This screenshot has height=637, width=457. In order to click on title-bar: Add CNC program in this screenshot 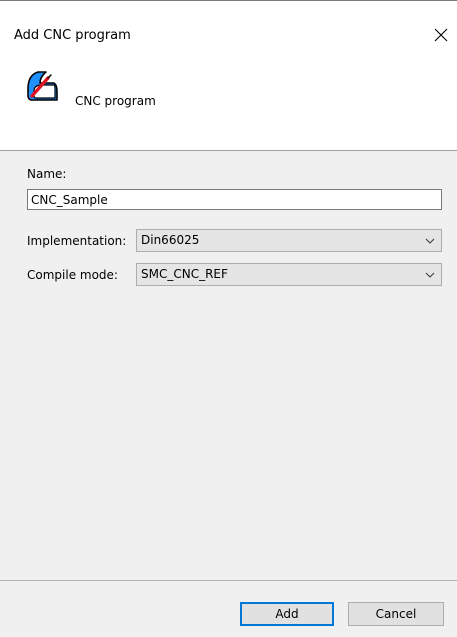, I will do `click(228, 32)`.